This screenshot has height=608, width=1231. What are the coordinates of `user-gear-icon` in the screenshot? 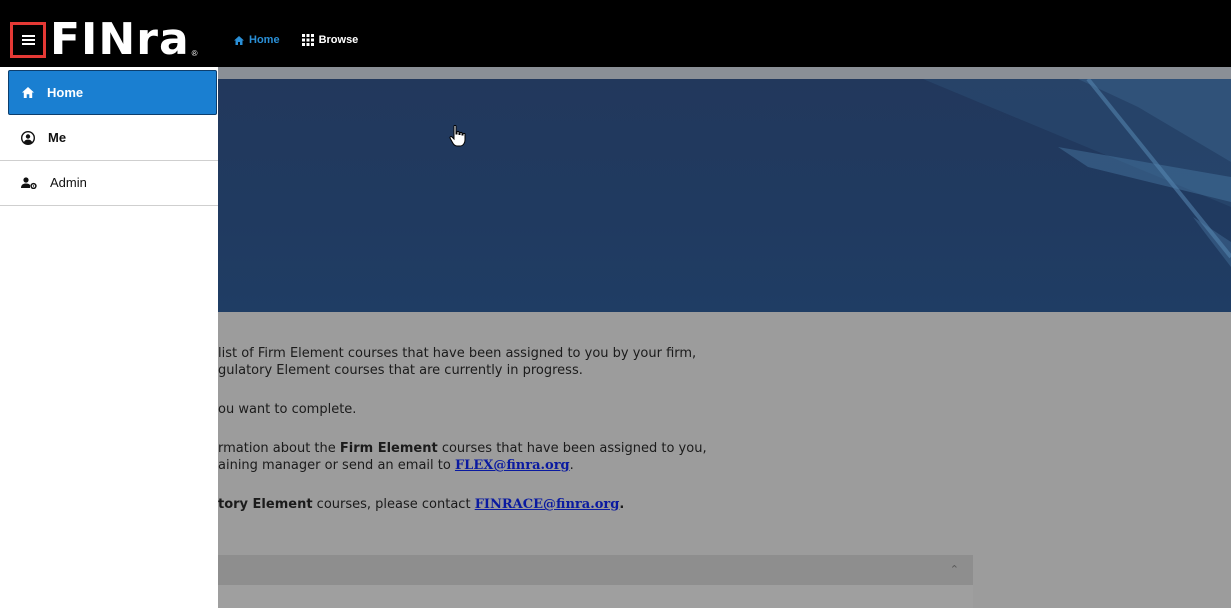 It's located at (29, 182).